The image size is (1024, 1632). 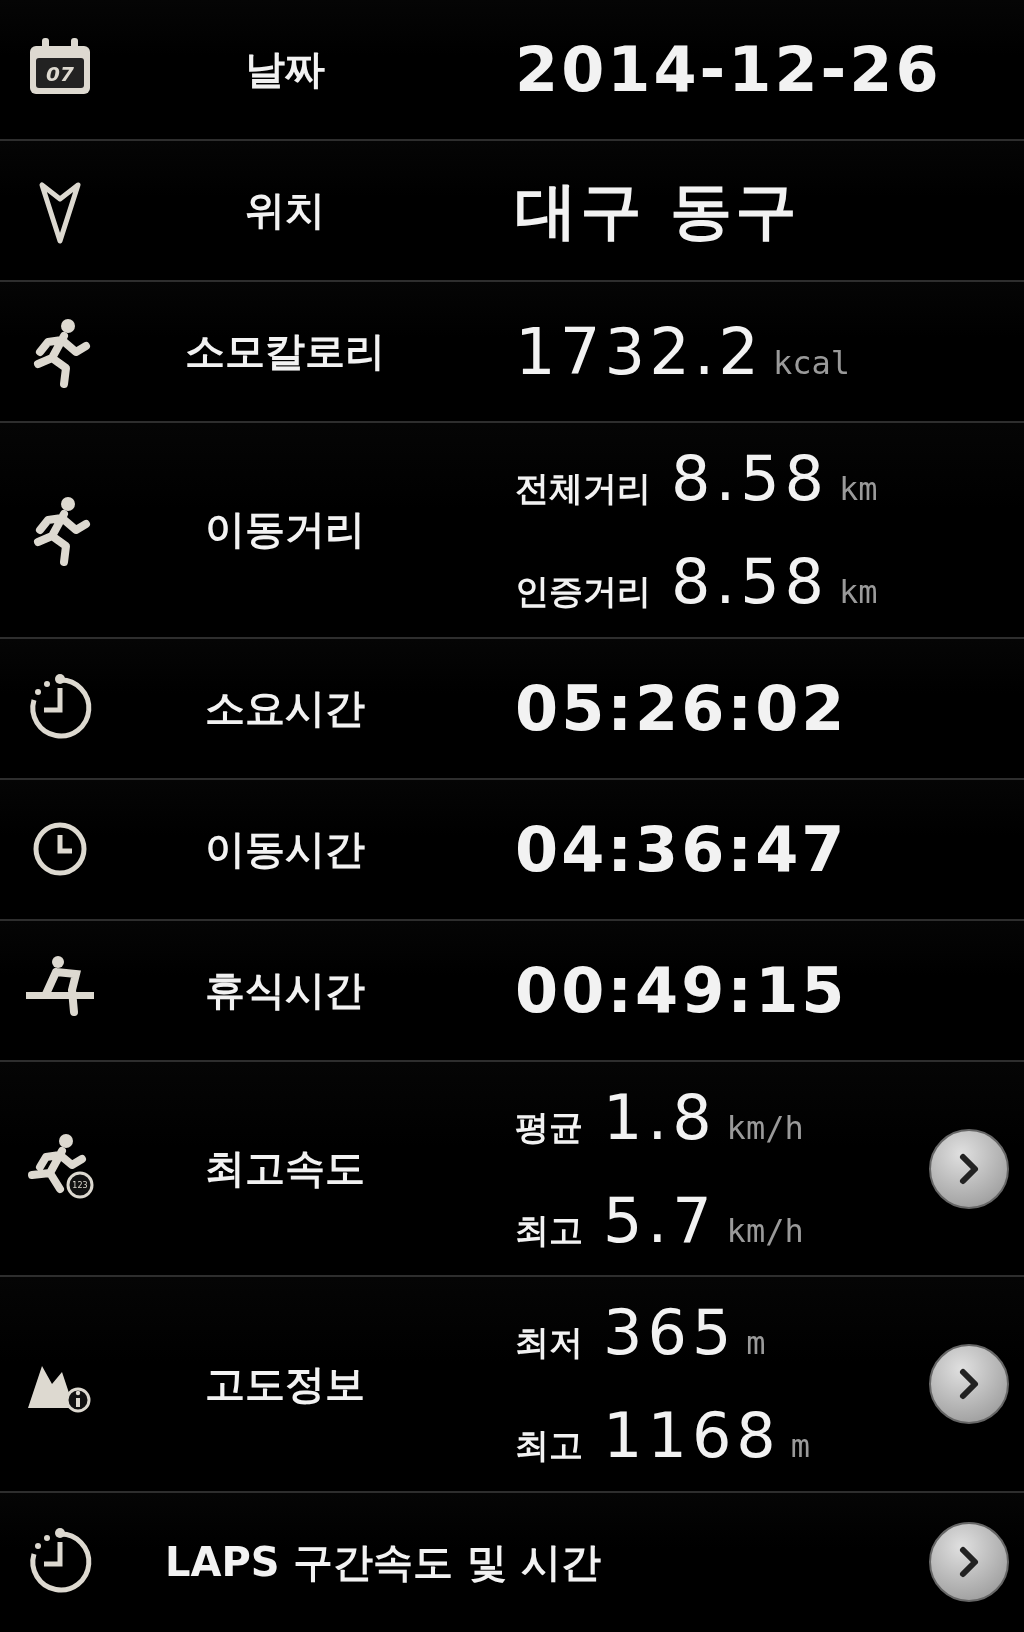 What do you see at coordinates (285, 1169) in the screenshot?
I see `row-label: 최고속도` at bounding box center [285, 1169].